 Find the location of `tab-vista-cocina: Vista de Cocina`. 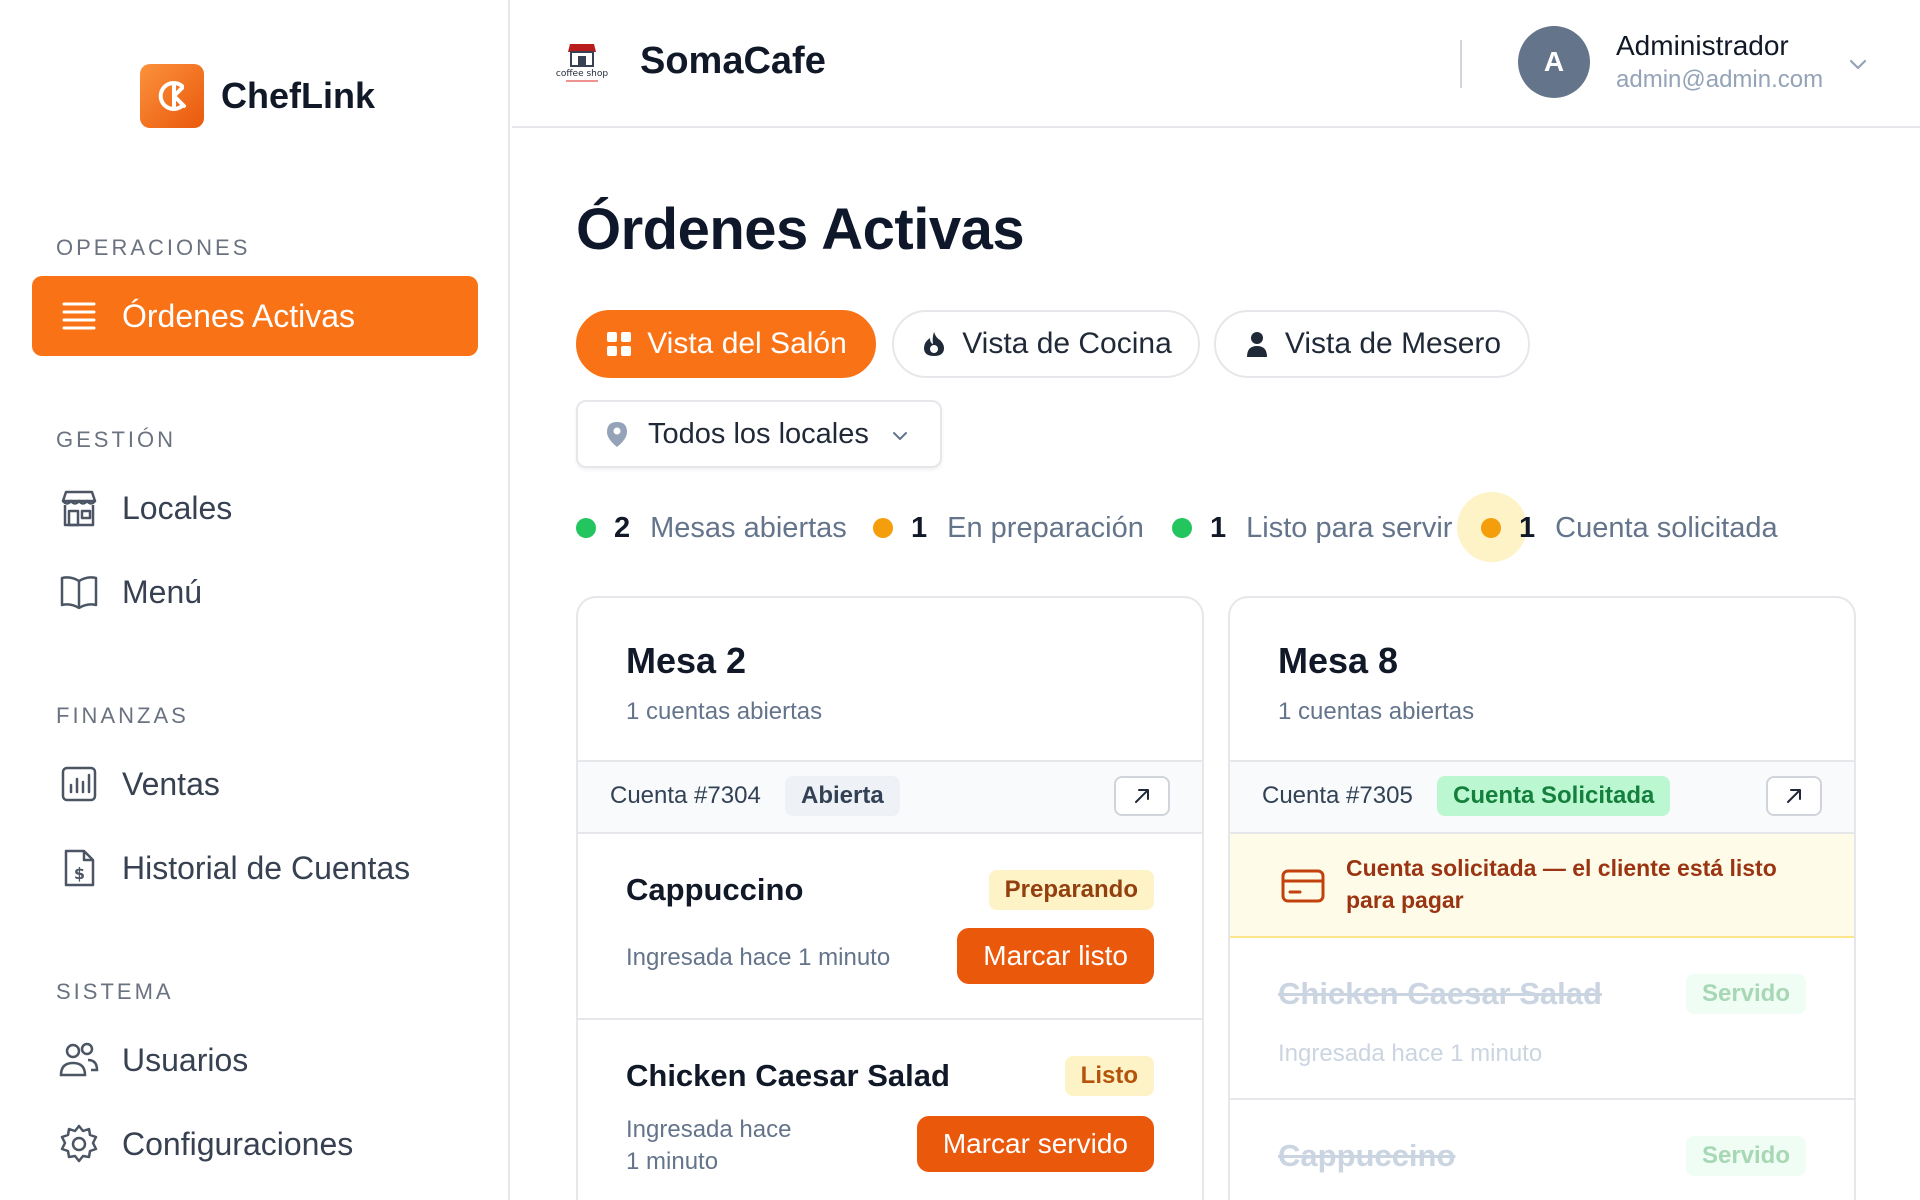

tab-vista-cocina: Vista de Cocina is located at coordinates (1046, 344).